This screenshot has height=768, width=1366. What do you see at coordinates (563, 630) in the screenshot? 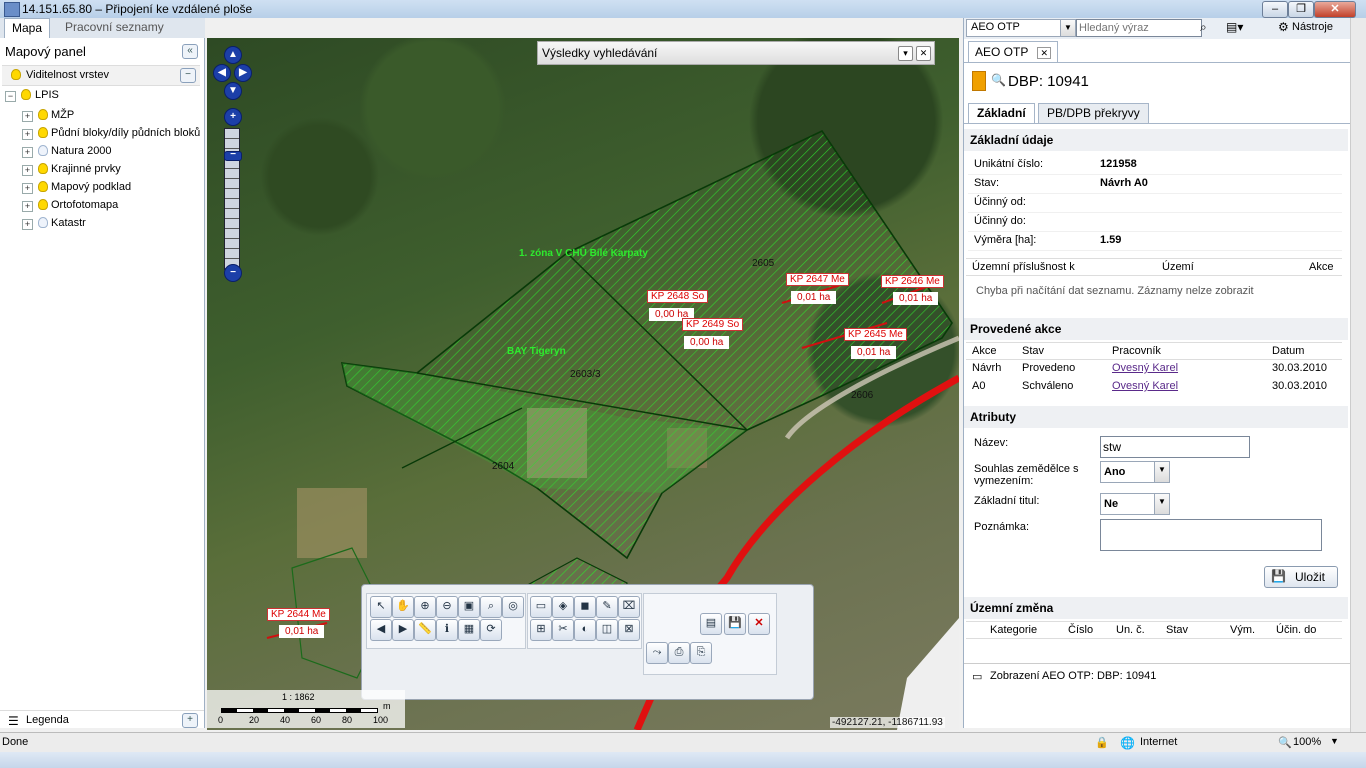
I see `cut-icon: ✂` at bounding box center [563, 630].